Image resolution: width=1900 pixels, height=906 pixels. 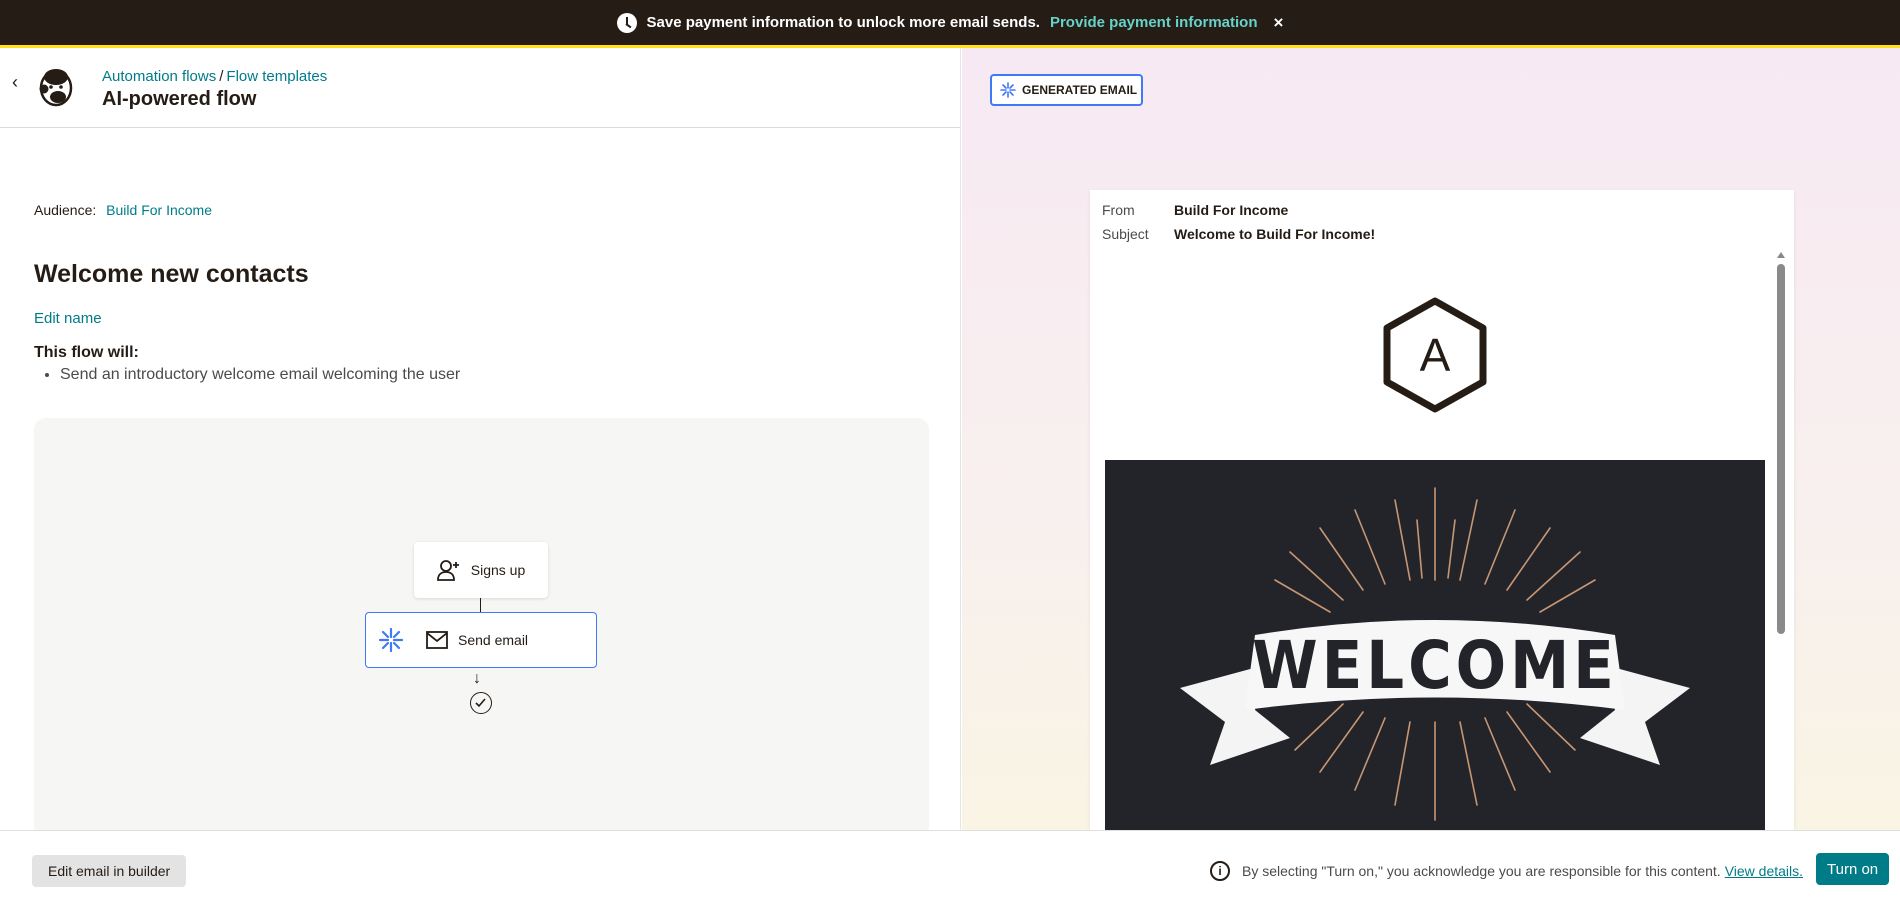 I want to click on generated-email-badge: GENERATED EMAIL, so click(x=1067, y=90).